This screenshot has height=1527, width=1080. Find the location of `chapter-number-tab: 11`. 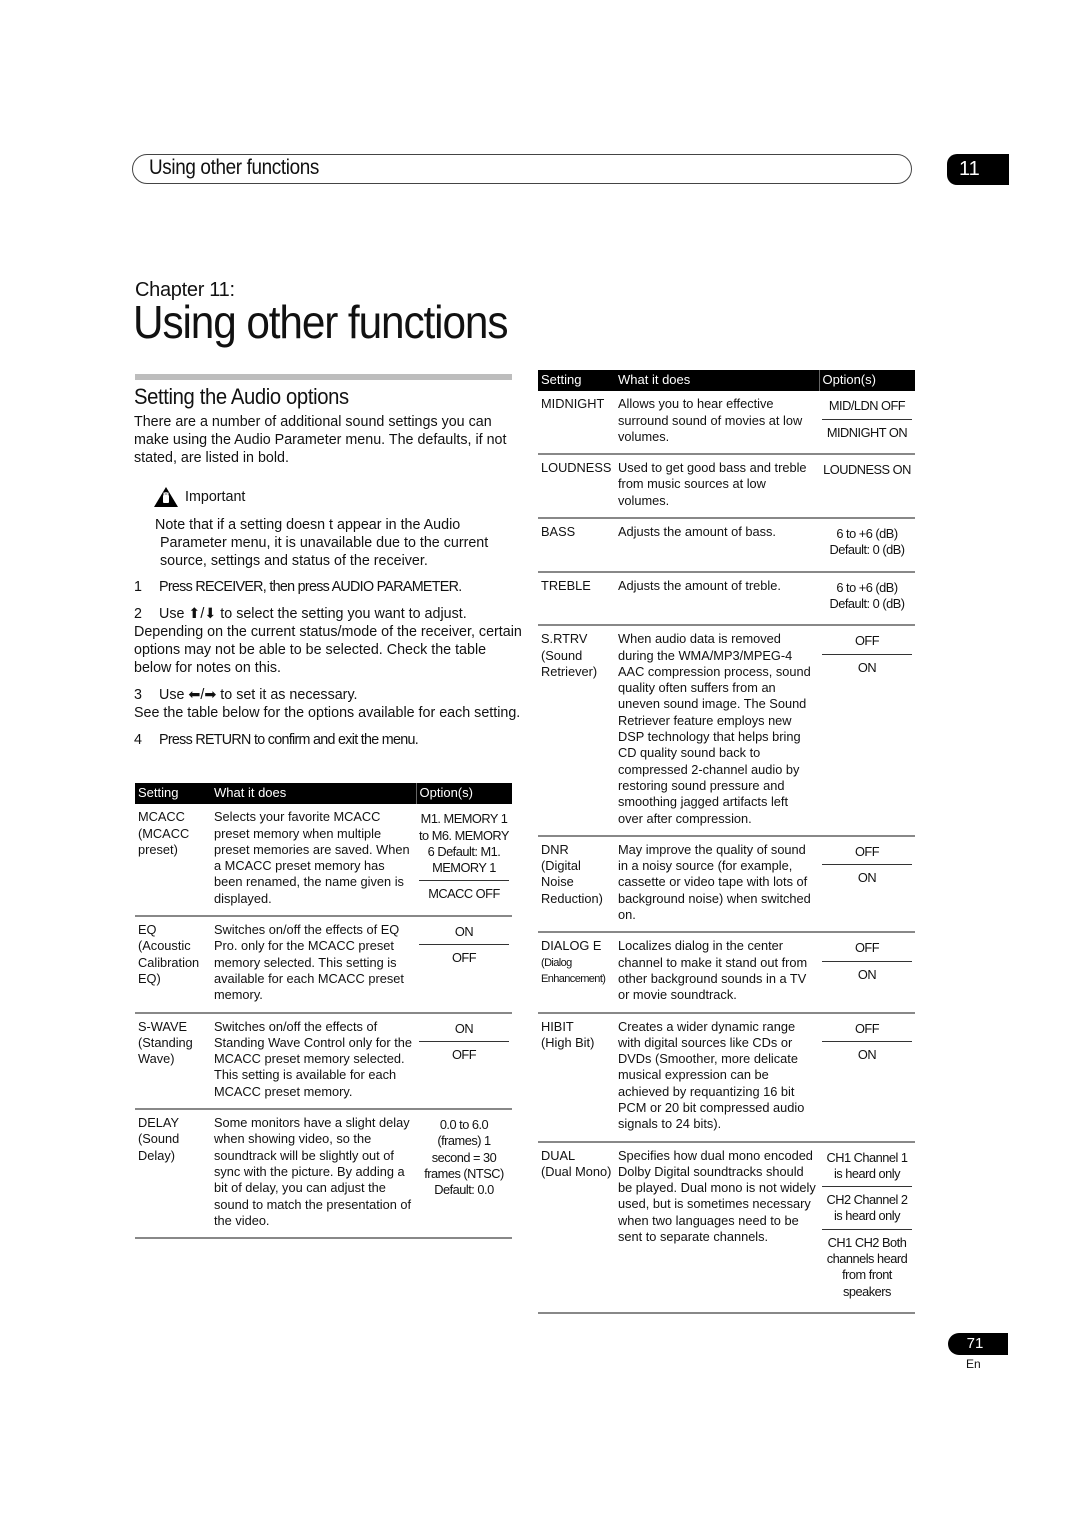

chapter-number-tab: 11 is located at coordinates (978, 169).